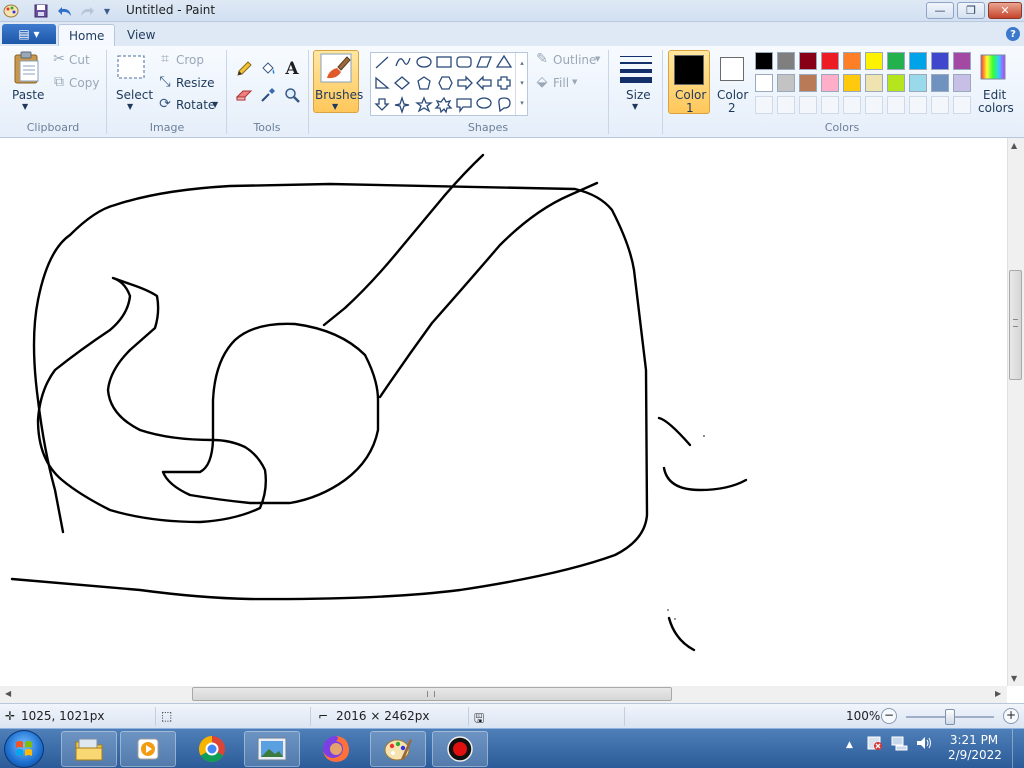  I want to click on fill-bucket-icon, so click(268, 69).